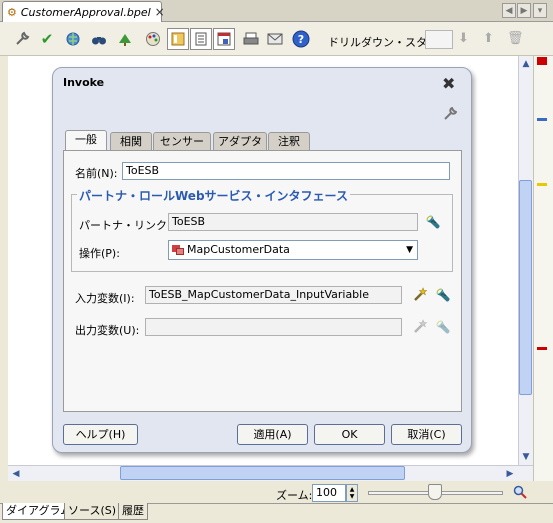 This screenshot has height=523, width=553. I want to click on input-variable-label: 入力変数(I):, so click(105, 298).